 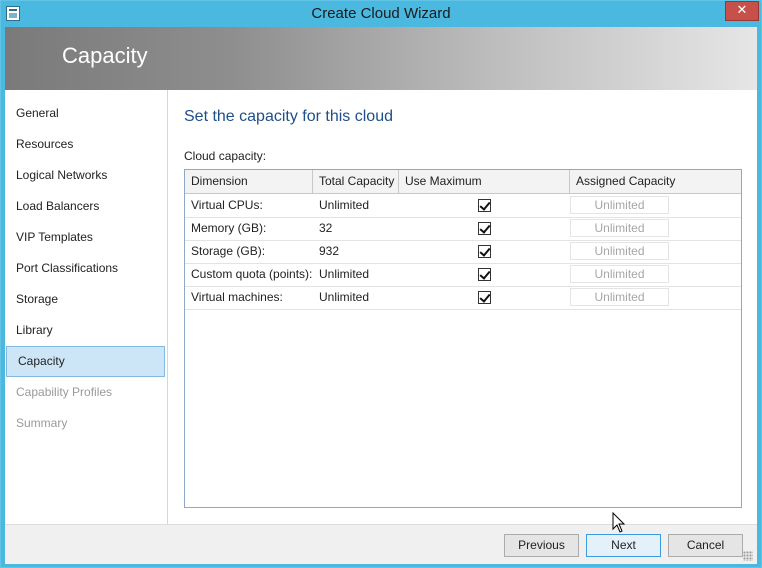 I want to click on nav-item-capacity: Capacity, so click(x=85, y=361).